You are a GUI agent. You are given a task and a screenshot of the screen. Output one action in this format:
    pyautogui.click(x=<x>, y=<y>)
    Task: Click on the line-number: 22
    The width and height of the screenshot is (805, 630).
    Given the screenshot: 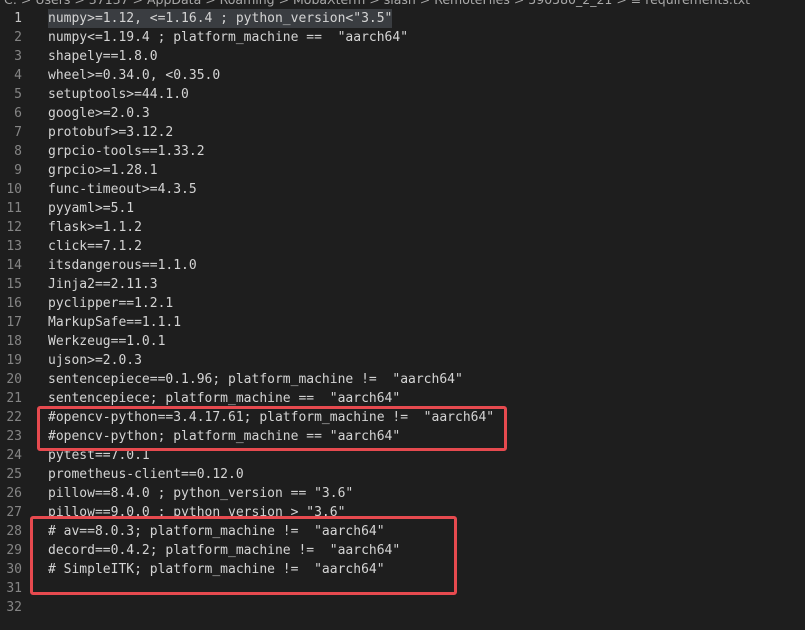 What is the action you would take?
    pyautogui.click(x=14, y=417)
    